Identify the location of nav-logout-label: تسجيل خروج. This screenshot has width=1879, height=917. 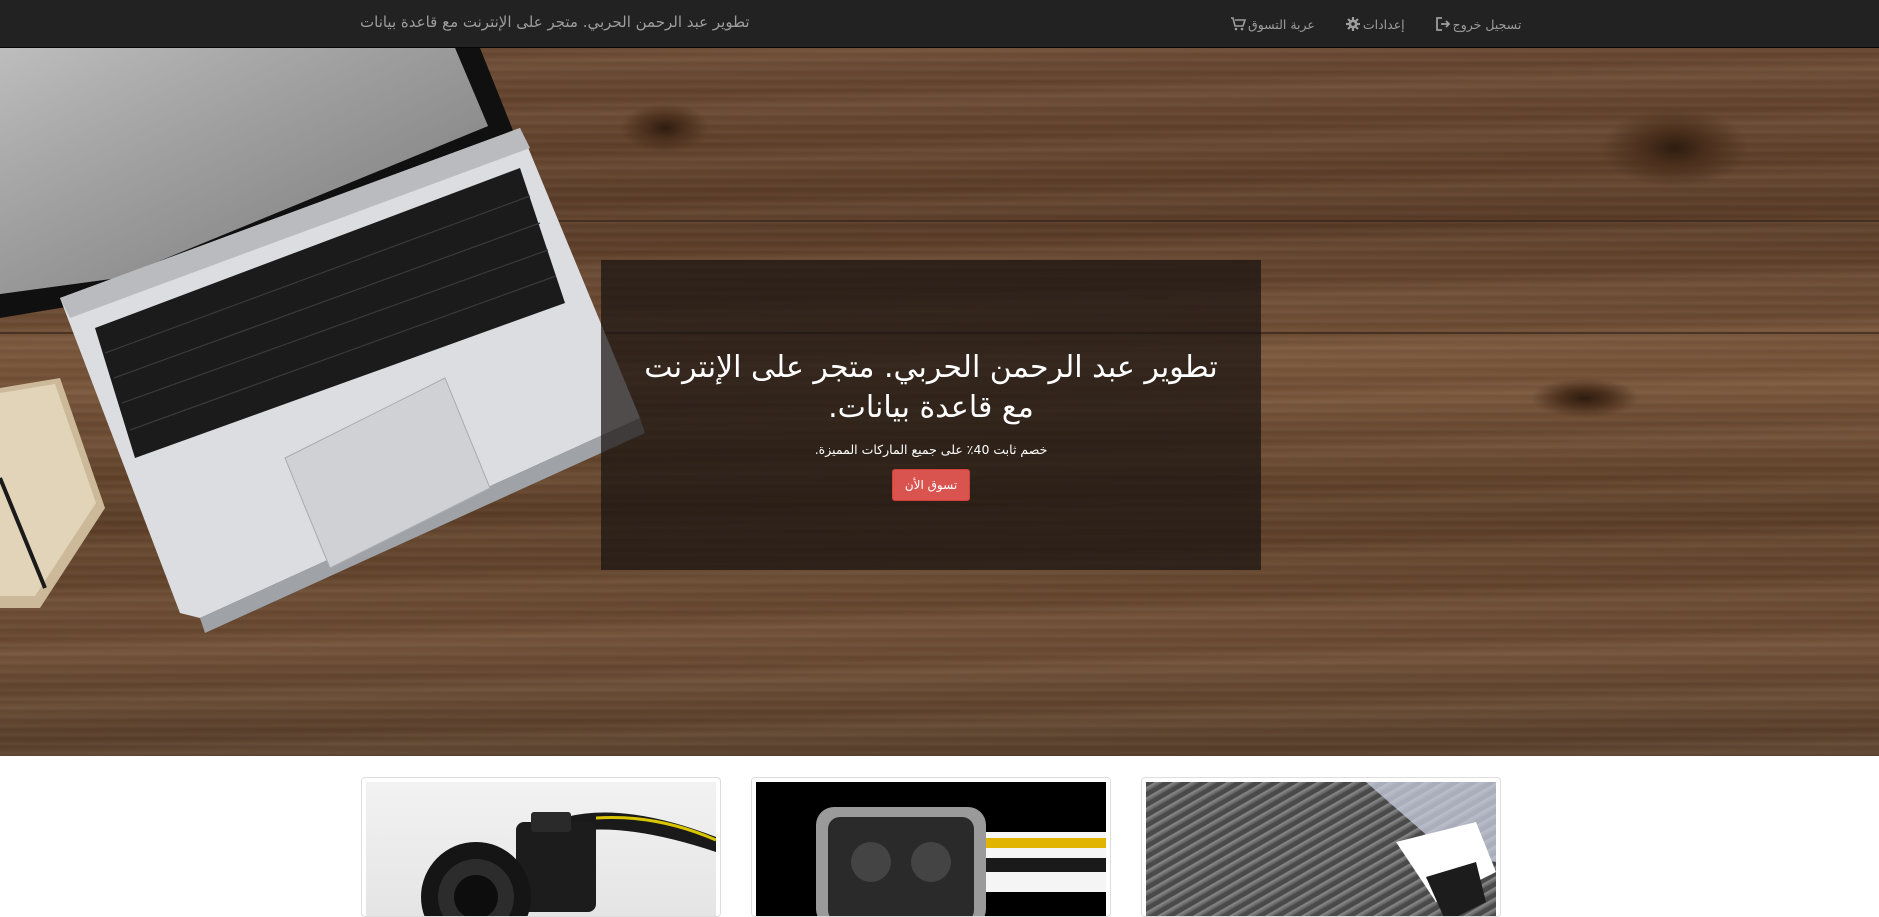
(1487, 24).